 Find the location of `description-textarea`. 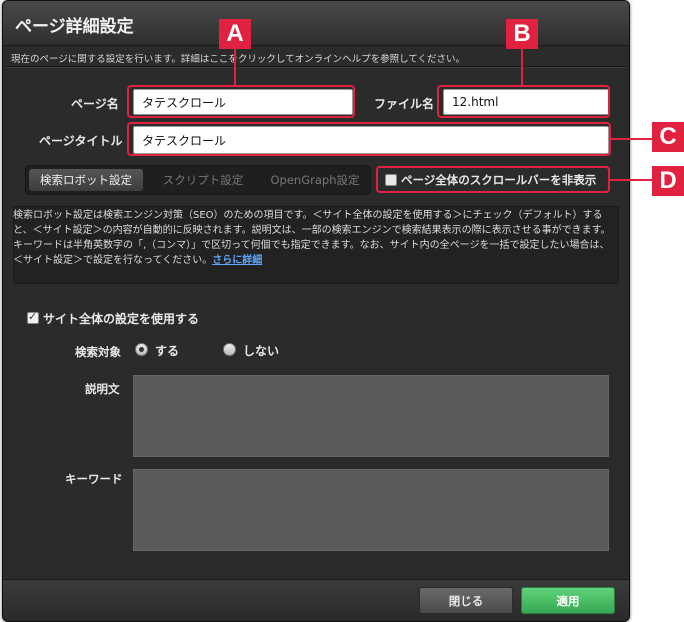

description-textarea is located at coordinates (371, 416).